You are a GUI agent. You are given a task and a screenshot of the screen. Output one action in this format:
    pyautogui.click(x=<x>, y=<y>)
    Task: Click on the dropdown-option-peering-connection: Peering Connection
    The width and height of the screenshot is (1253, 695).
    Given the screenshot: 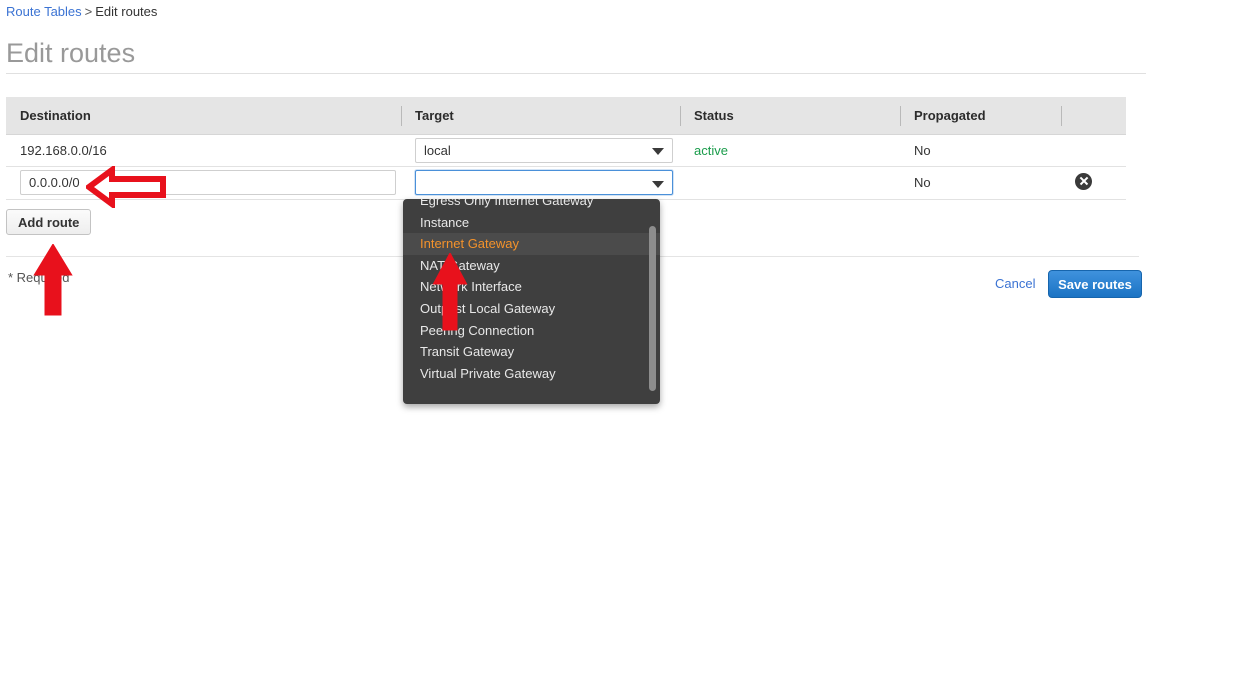 What is the action you would take?
    pyautogui.click(x=531, y=331)
    